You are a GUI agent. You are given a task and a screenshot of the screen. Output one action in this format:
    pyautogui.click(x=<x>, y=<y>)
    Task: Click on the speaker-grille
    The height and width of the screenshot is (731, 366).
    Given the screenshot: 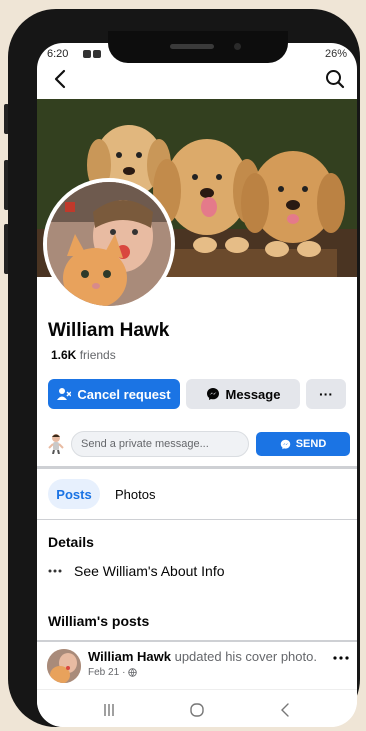 What is the action you would take?
    pyautogui.click(x=192, y=46)
    